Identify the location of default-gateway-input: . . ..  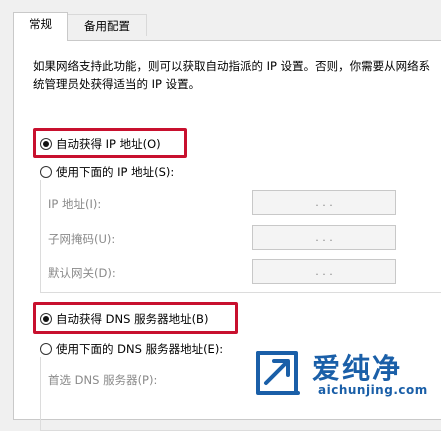
(324, 271).